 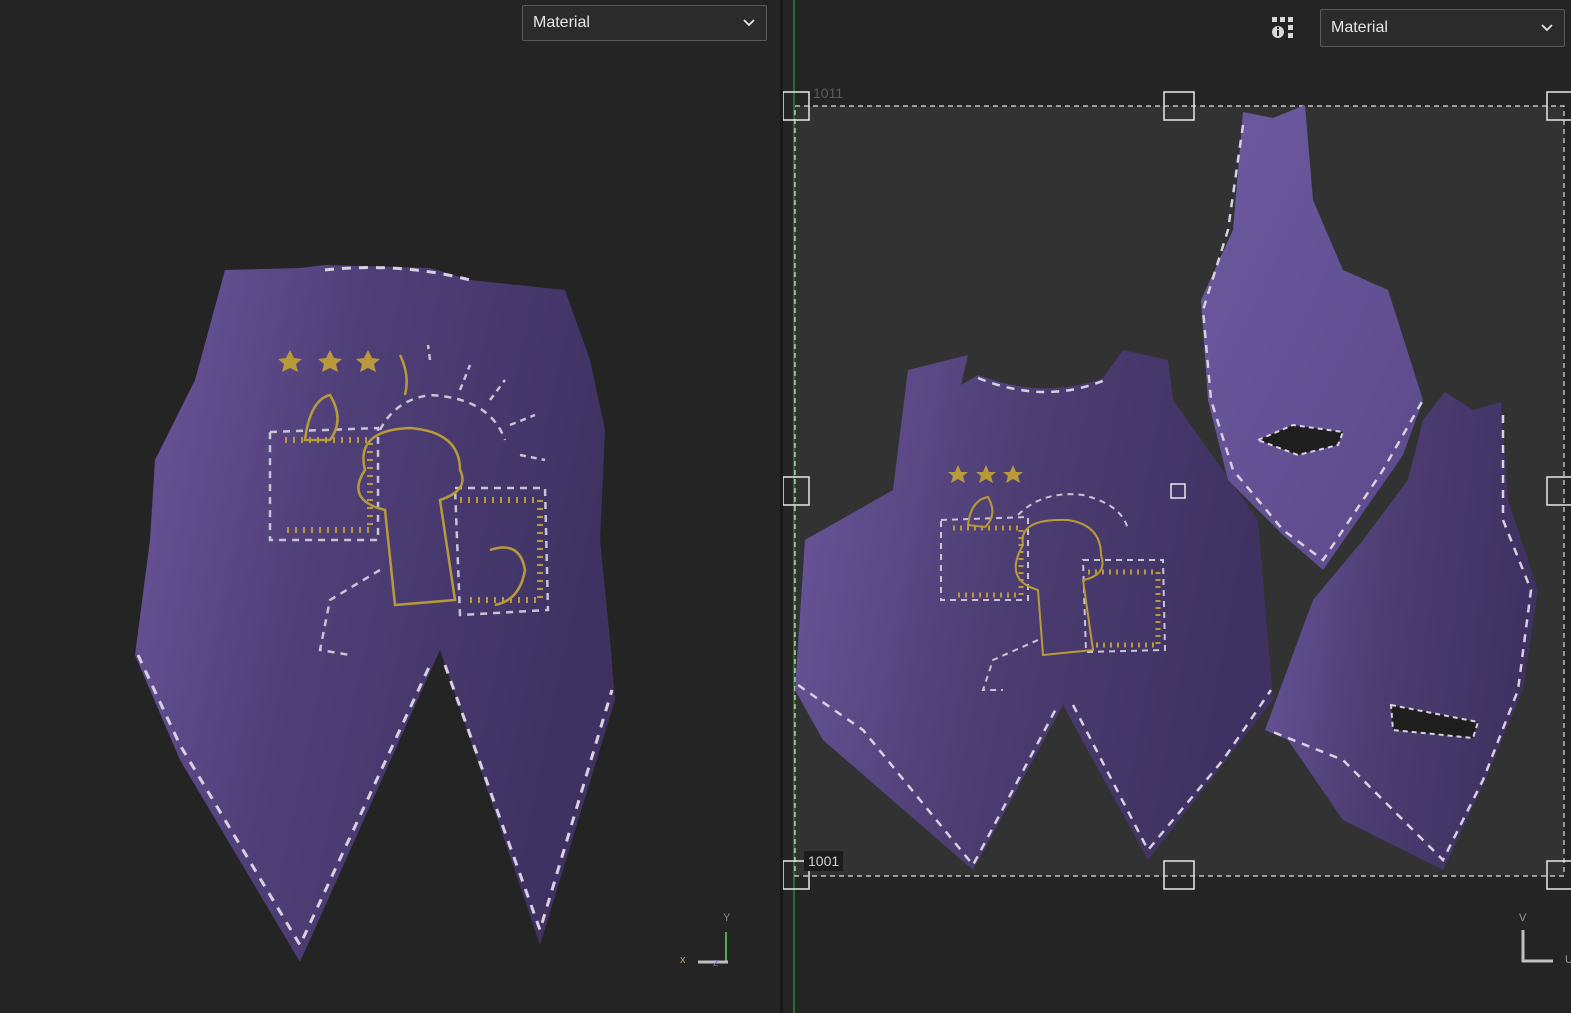 I want to click on uv-tile-label-bottom: 1001, so click(x=824, y=861).